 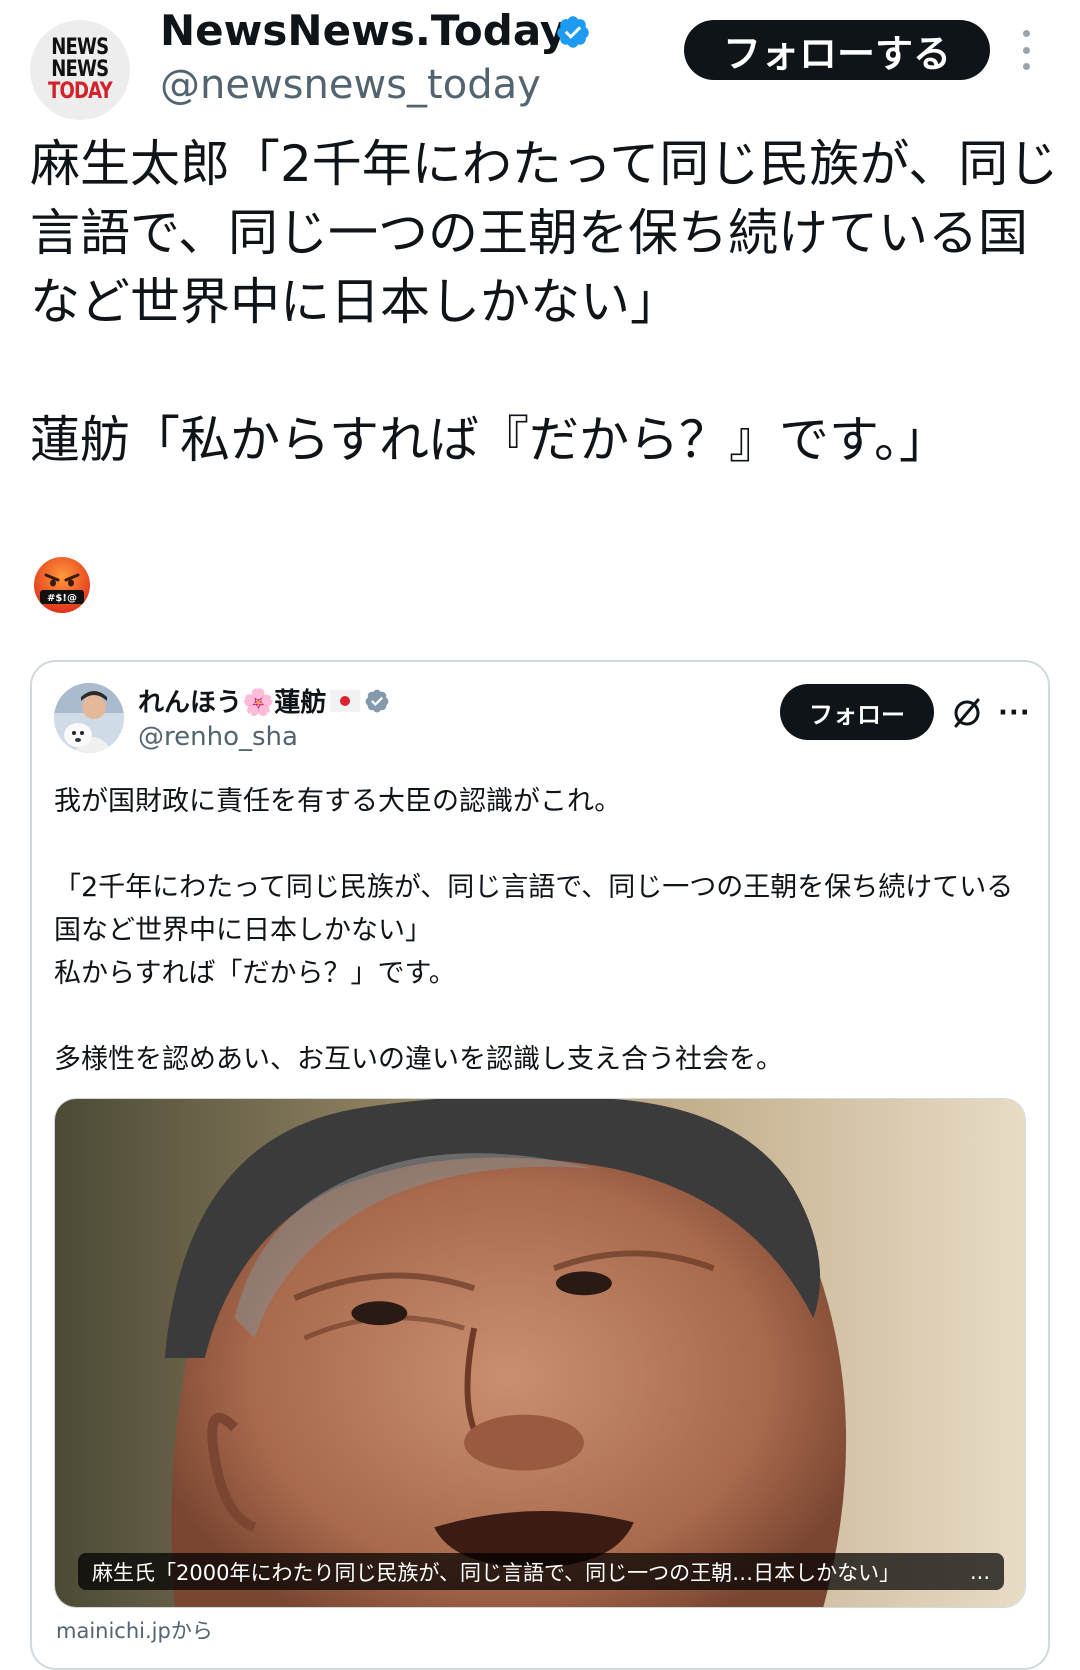 I want to click on quoted-follow-button: フォロー, so click(x=857, y=712).